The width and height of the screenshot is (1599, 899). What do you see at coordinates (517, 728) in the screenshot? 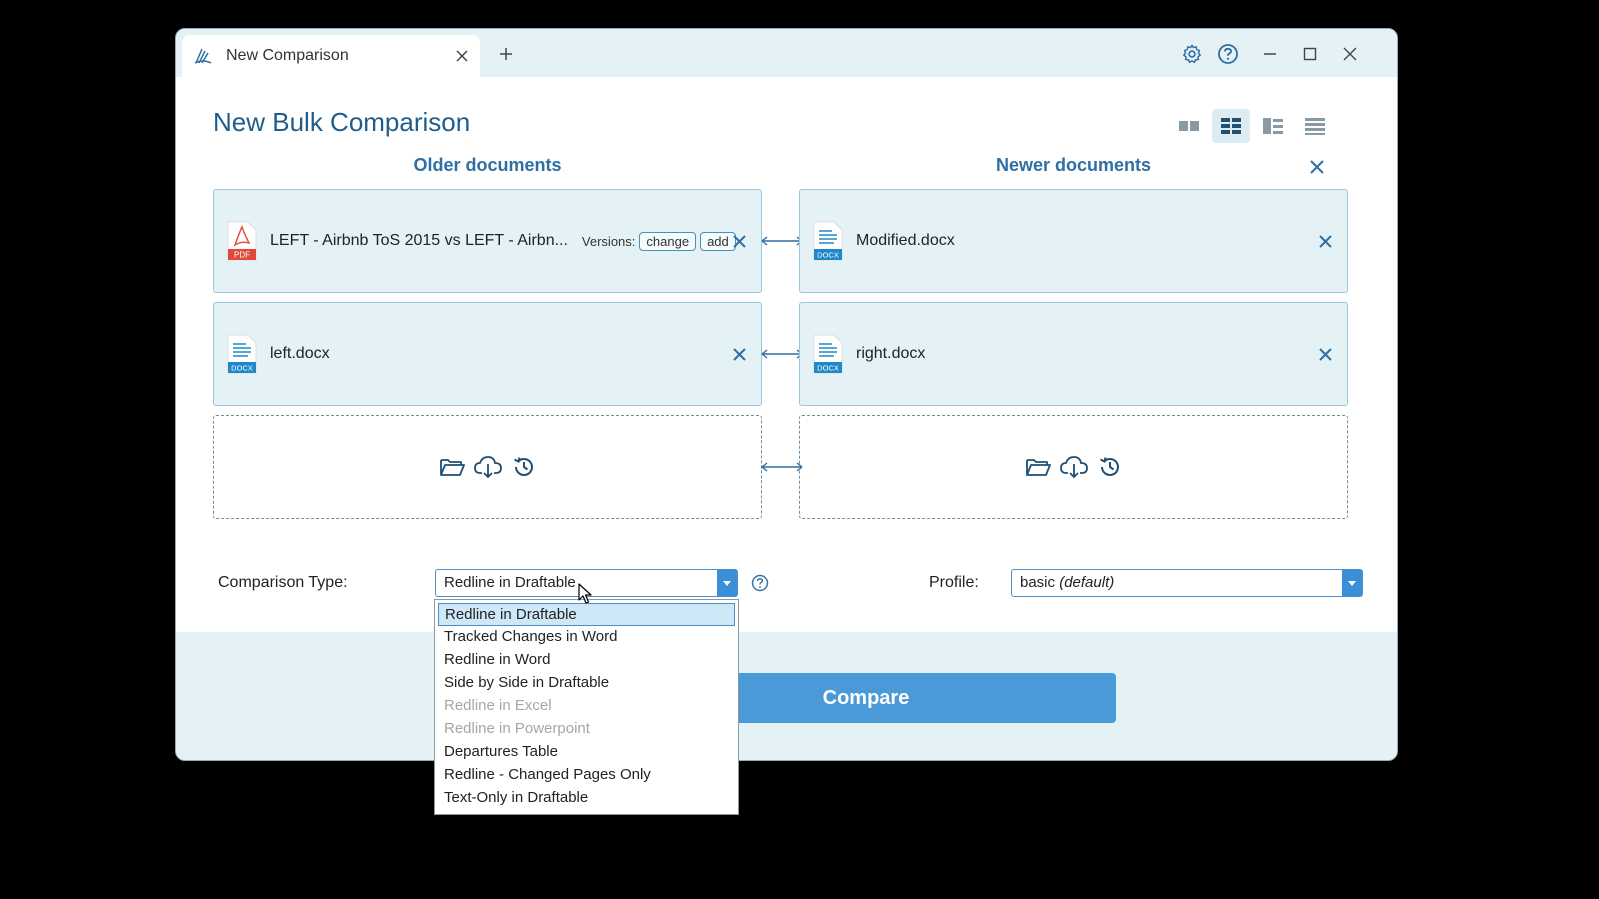
I see `dropdown-option-disabled: Redline in Powerpoint` at bounding box center [517, 728].